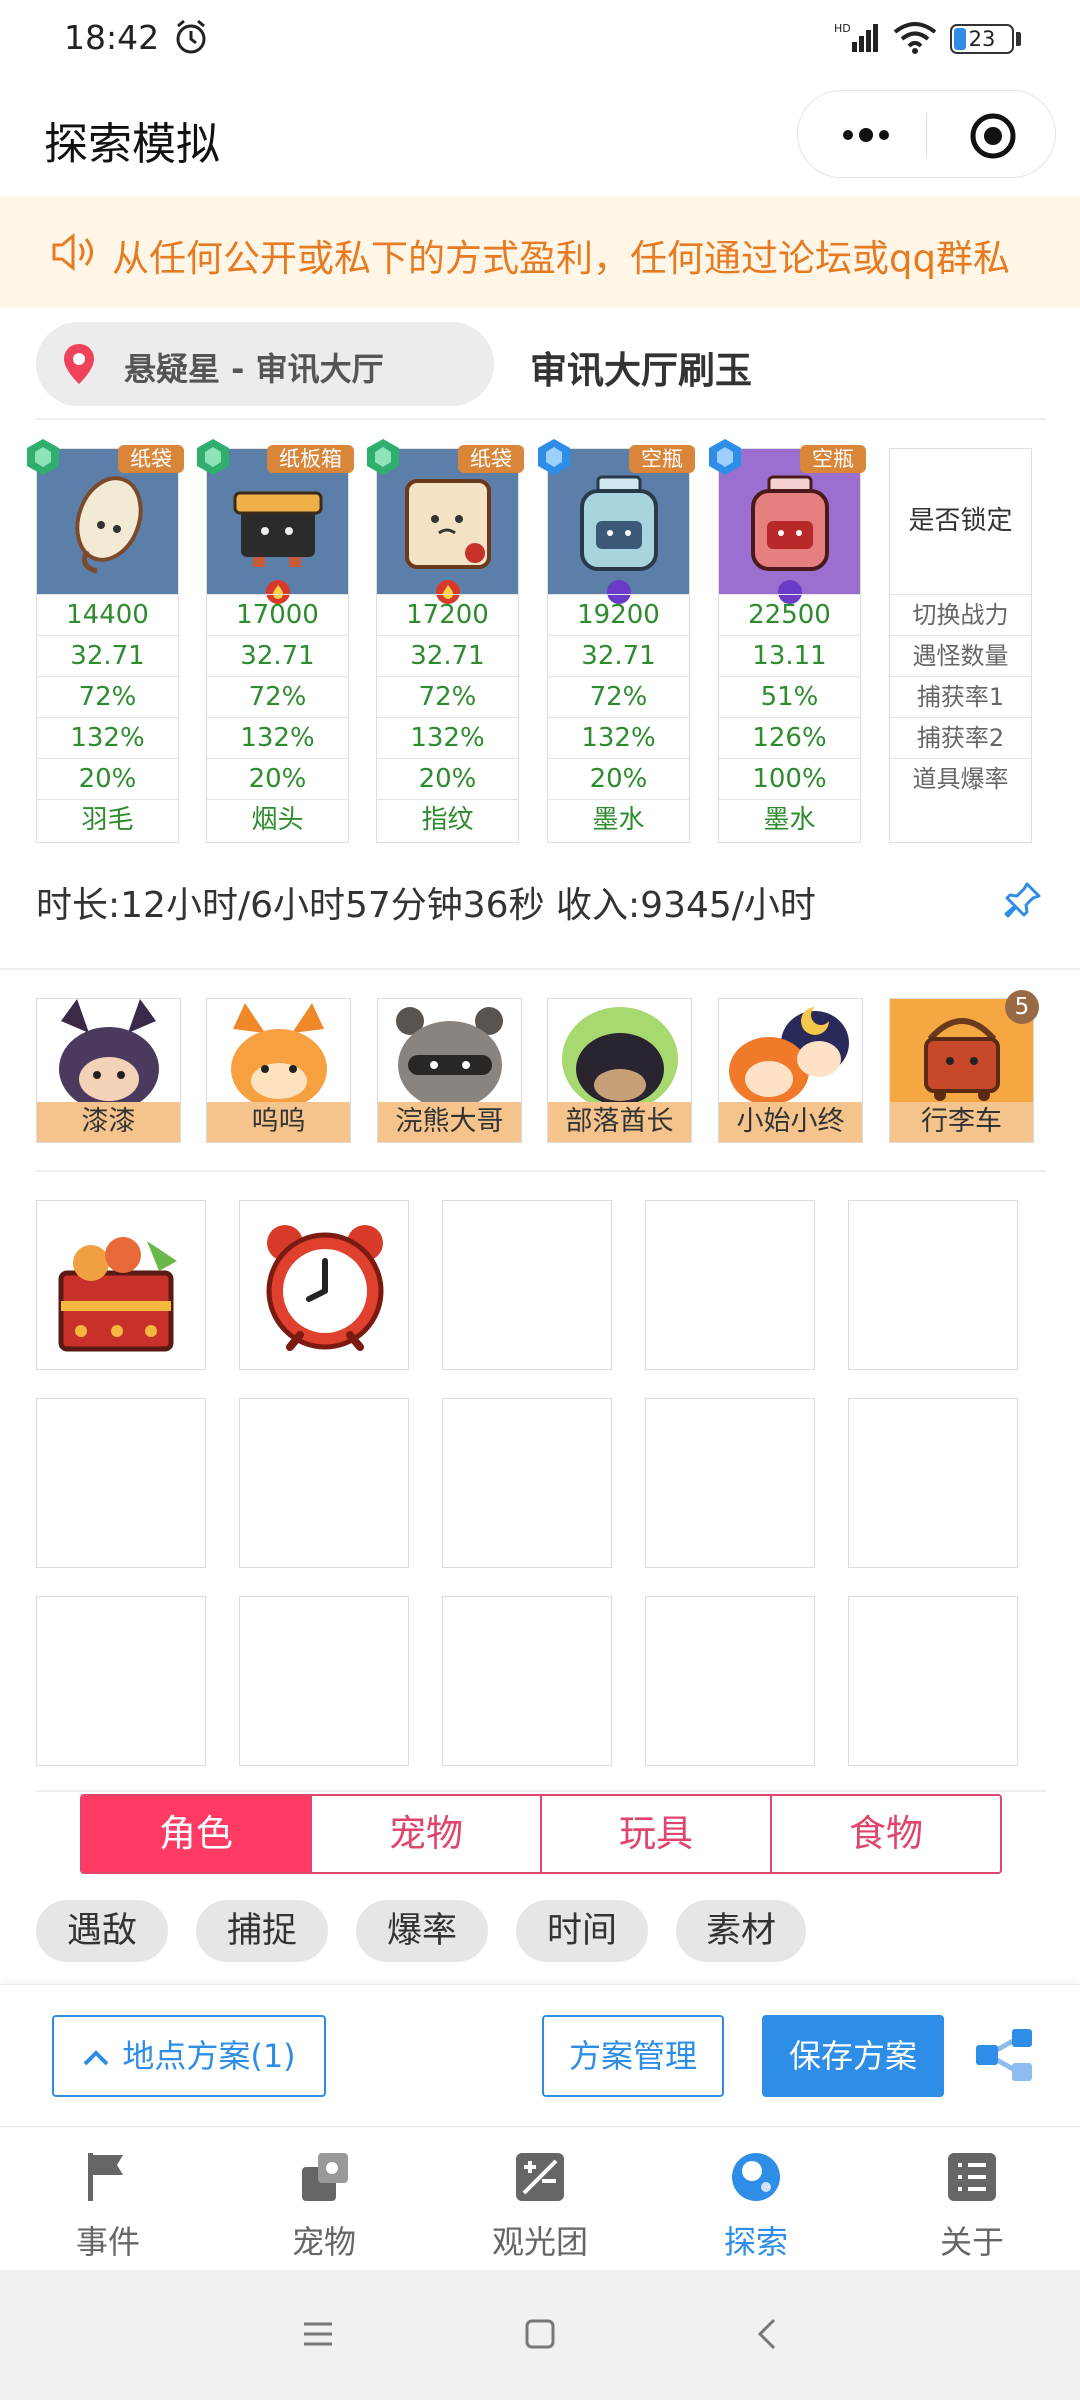 Image resolution: width=1080 pixels, height=2400 pixels. I want to click on power-value: 14400, so click(107, 614).